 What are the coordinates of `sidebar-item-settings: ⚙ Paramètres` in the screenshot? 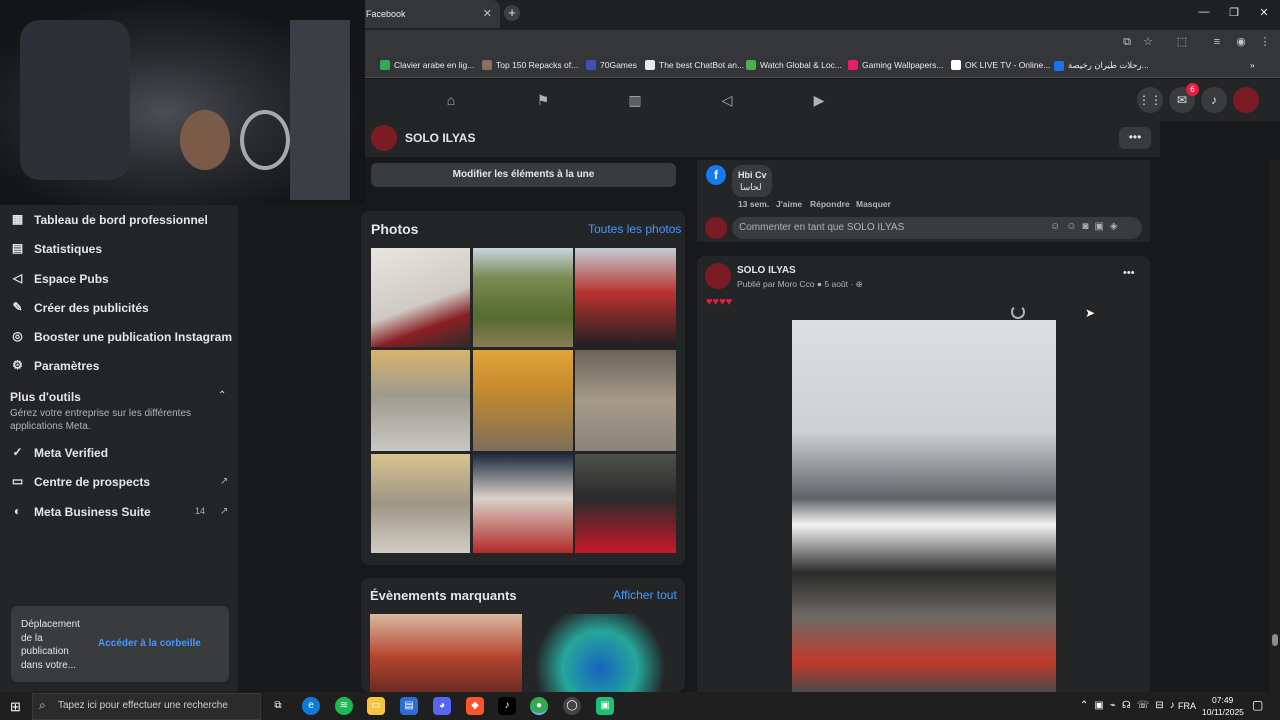 It's located at (54, 365).